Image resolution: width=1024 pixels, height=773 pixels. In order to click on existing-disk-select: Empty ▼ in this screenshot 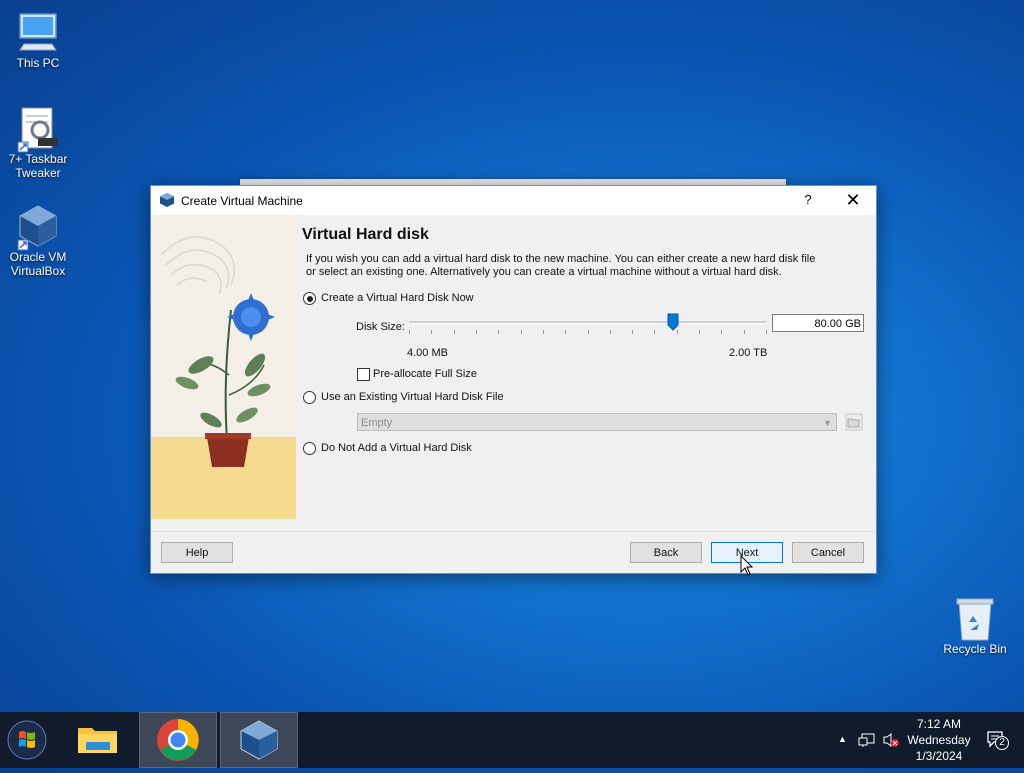, I will do `click(597, 422)`.